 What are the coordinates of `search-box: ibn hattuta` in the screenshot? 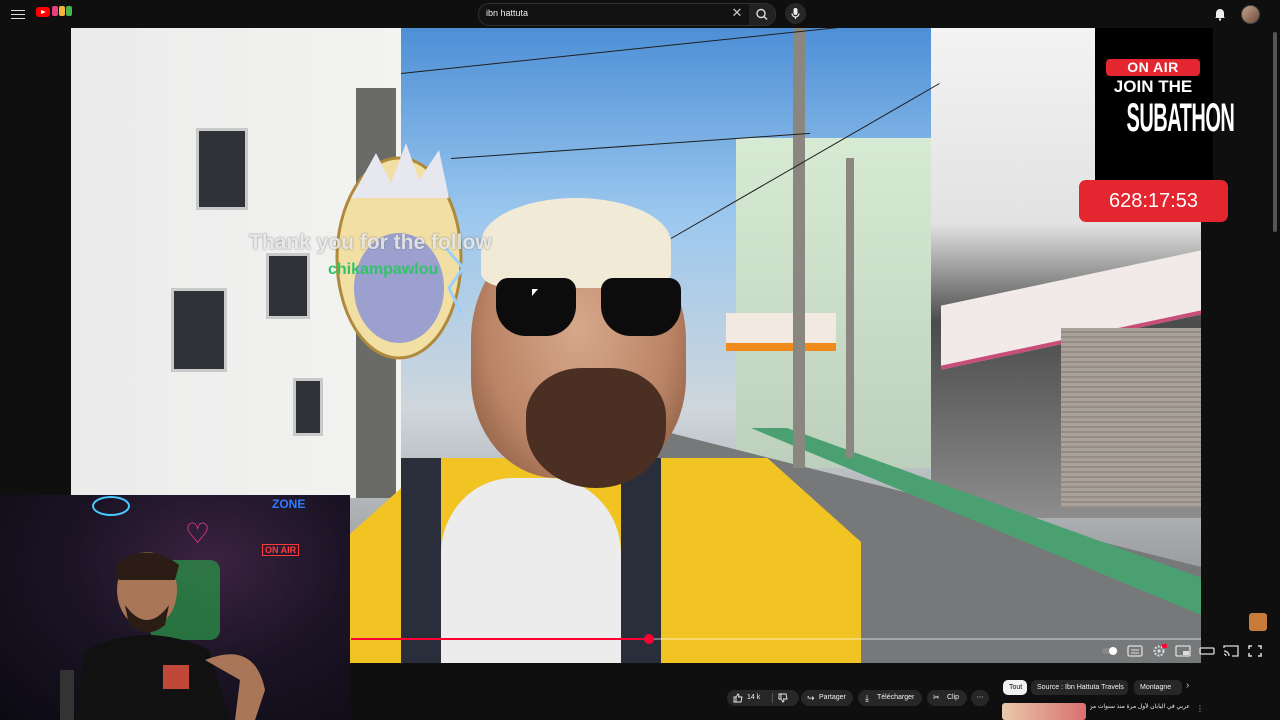 It's located at (614, 14).